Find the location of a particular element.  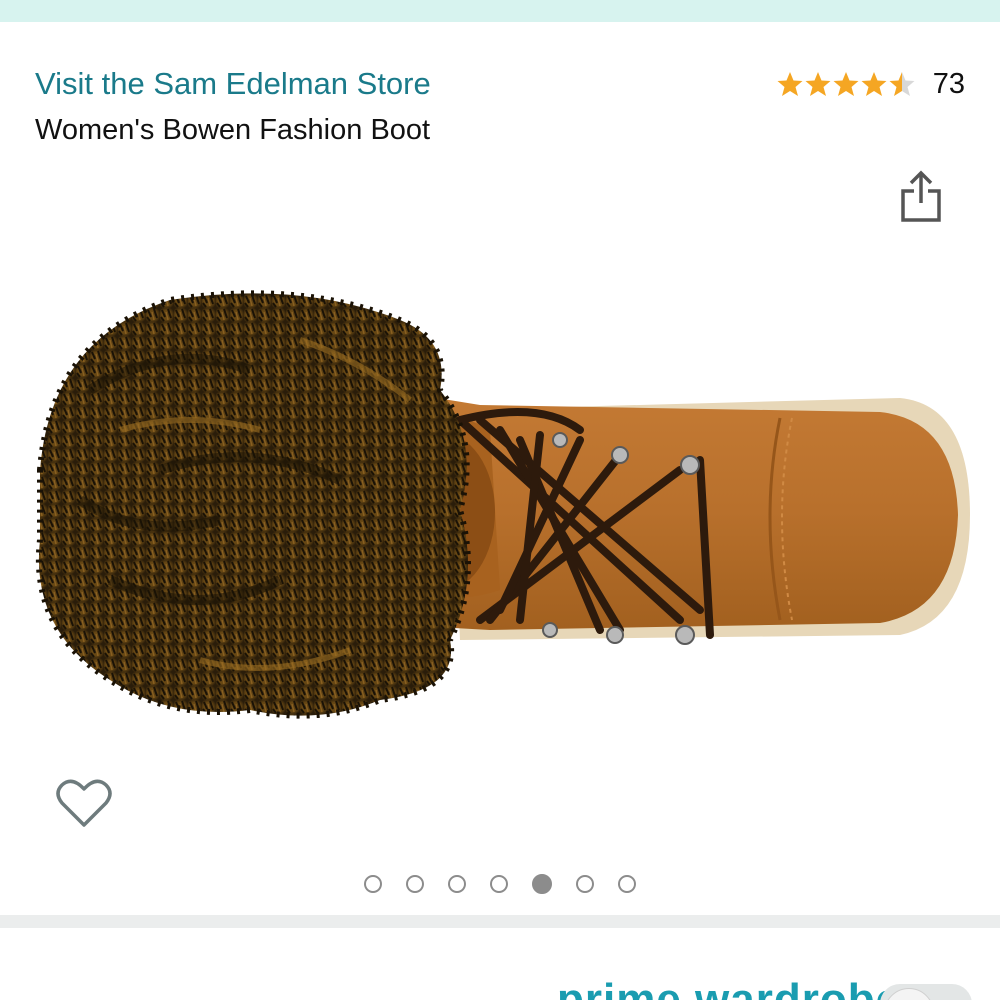

prime-wardrobe-label: prime wardrobe is located at coordinates (729, 987).